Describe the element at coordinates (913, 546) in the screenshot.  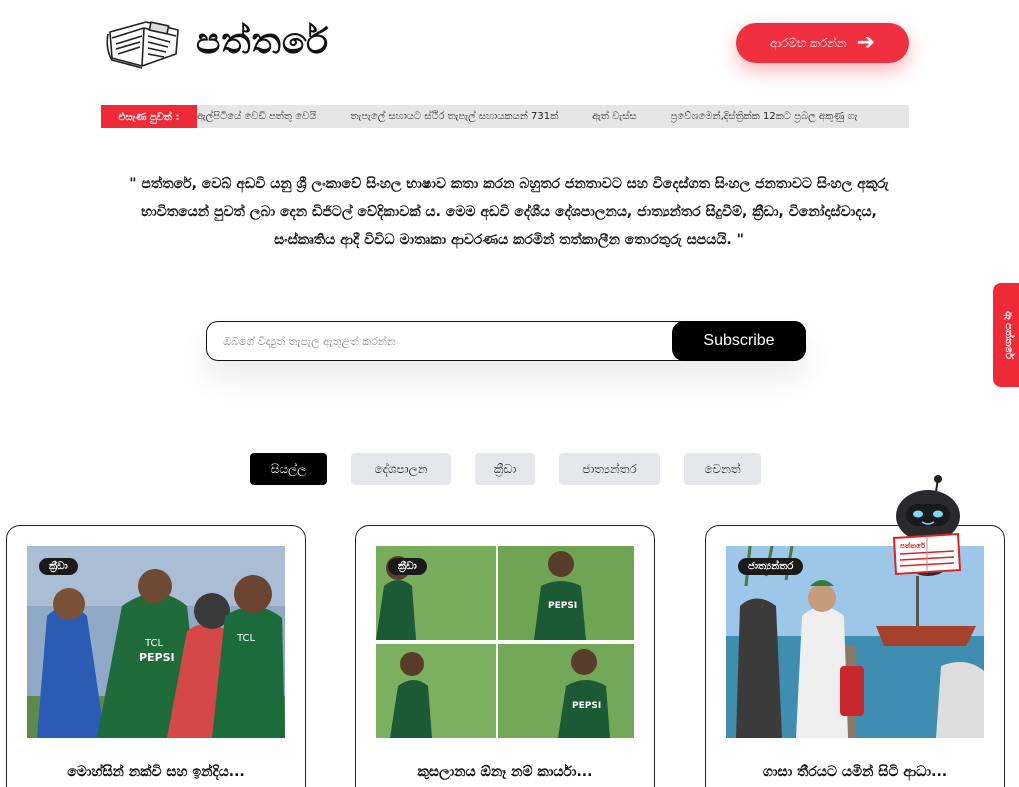
I see `robot-sign-text: පත්තරේ` at that location.